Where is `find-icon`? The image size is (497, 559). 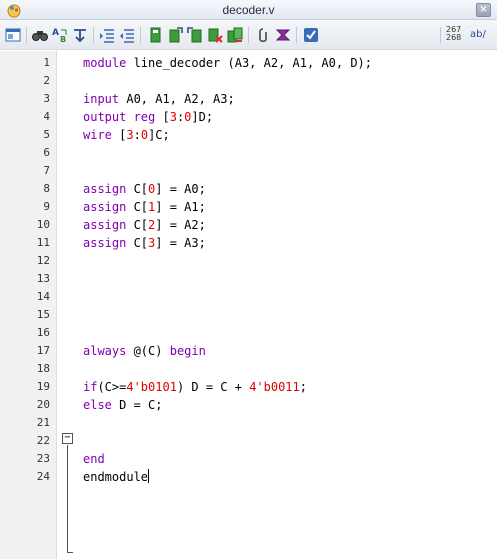 find-icon is located at coordinates (40, 35).